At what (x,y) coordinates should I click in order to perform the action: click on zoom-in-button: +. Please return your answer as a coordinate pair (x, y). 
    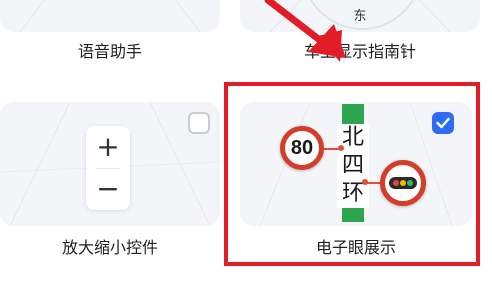
    Looking at the image, I should click on (108, 146).